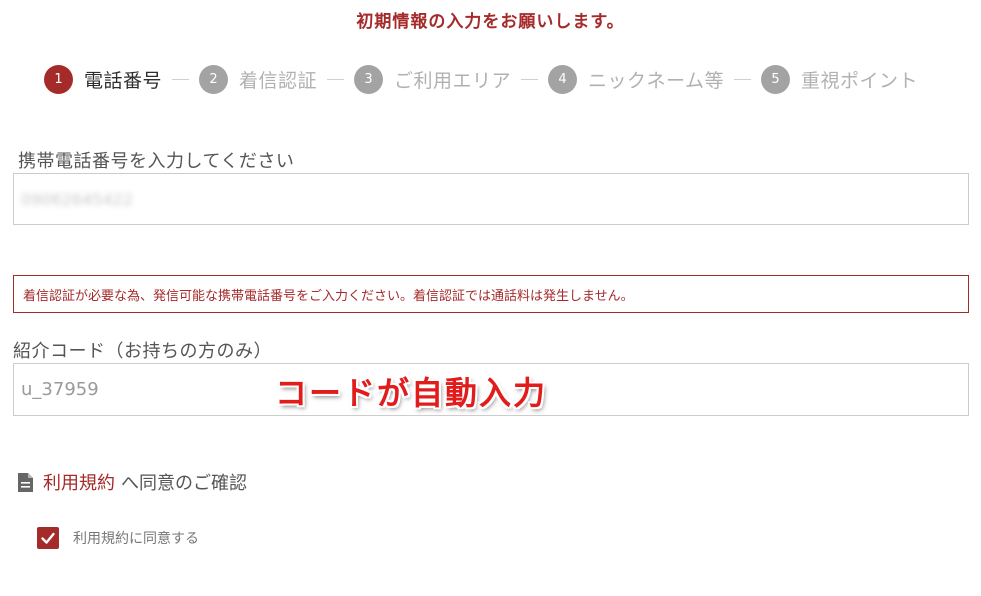 The height and width of the screenshot is (596, 981). I want to click on step-label: 着信認証, so click(278, 80).